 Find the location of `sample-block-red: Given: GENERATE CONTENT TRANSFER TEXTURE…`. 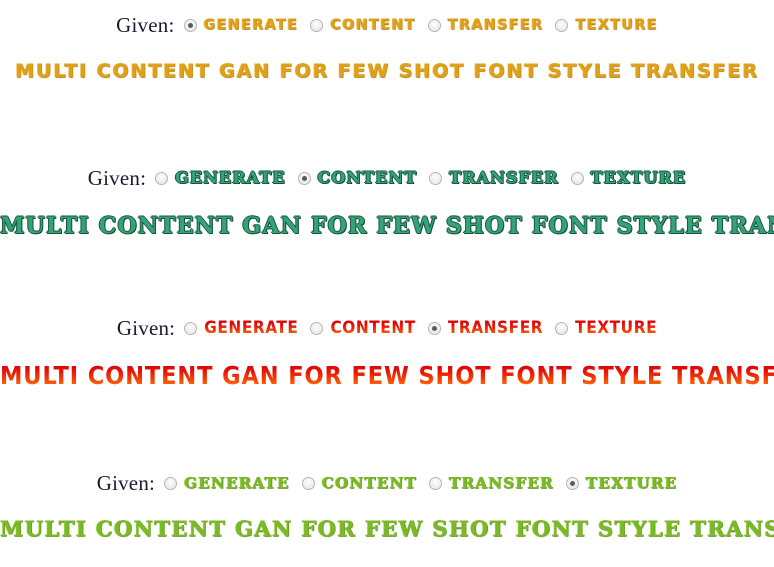

sample-block-red: Given: GENERATE CONTENT TRANSFER TEXTURE… is located at coordinates (387, 350).